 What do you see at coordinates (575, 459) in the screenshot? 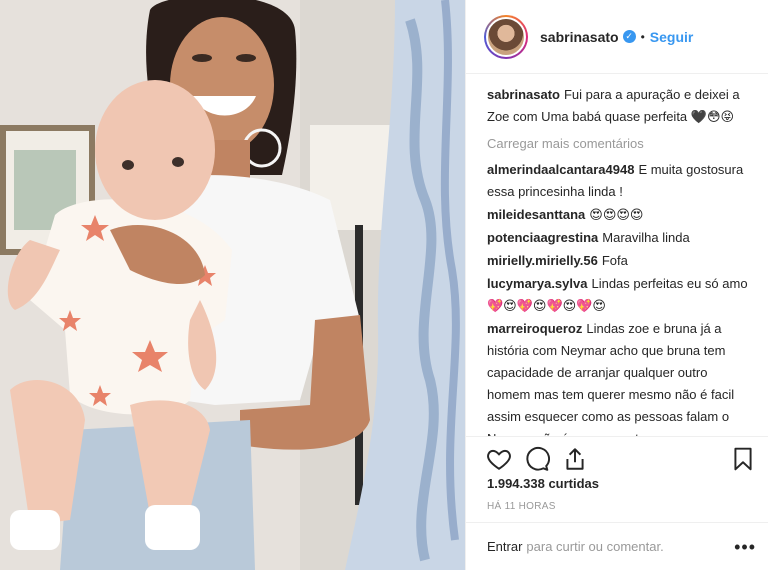
I see `share-icon` at bounding box center [575, 459].